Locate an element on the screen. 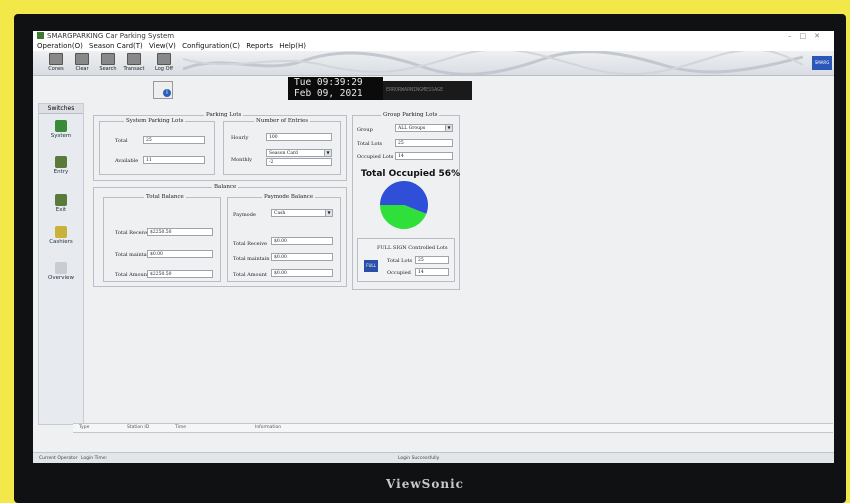 Image resolution: width=850 pixels, height=503 pixels. paymode-value: Cash is located at coordinates (280, 213).